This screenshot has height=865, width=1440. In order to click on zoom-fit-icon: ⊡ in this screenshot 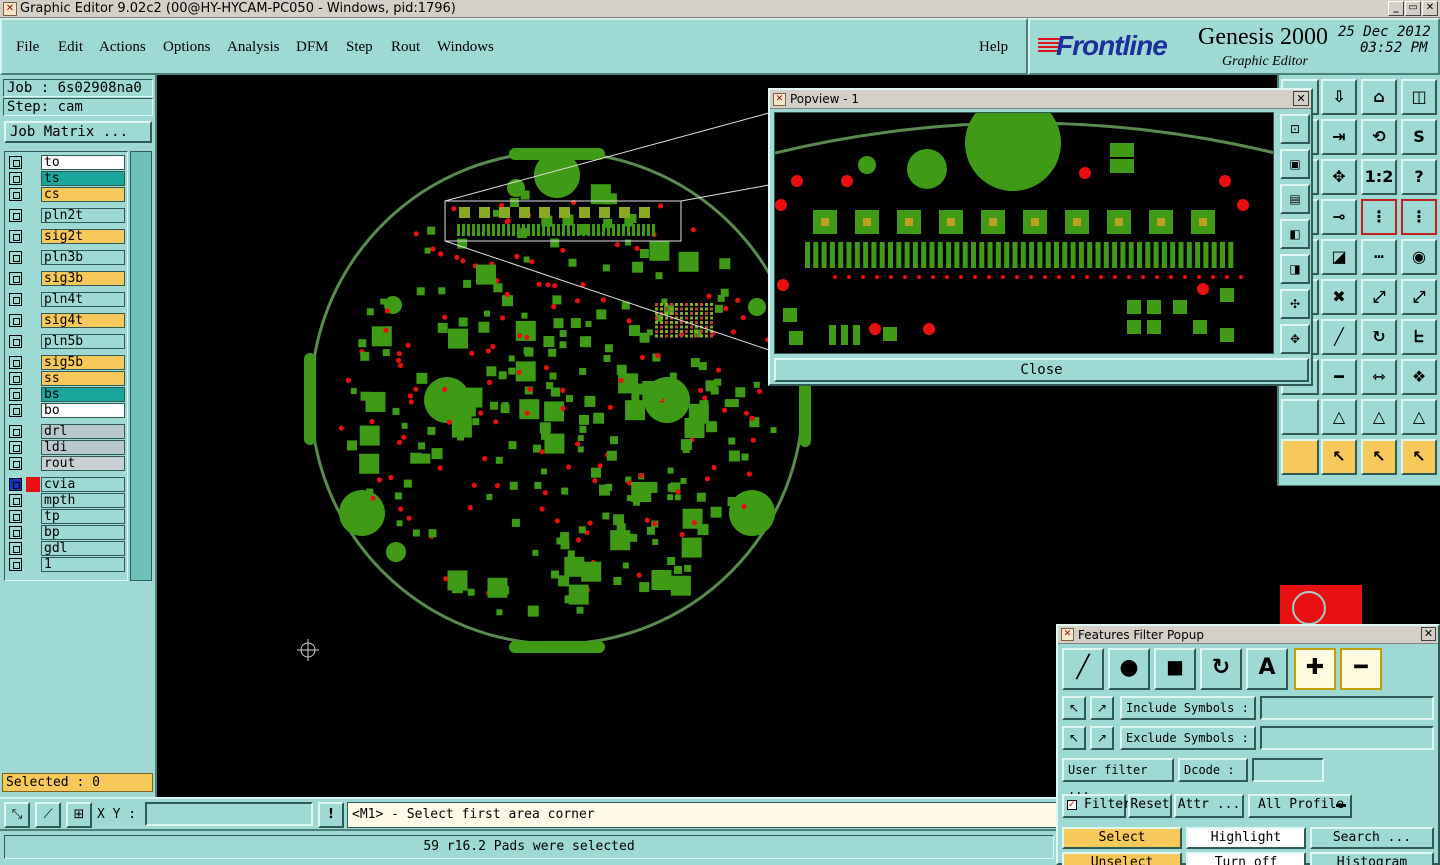, I will do `click(1295, 129)`.